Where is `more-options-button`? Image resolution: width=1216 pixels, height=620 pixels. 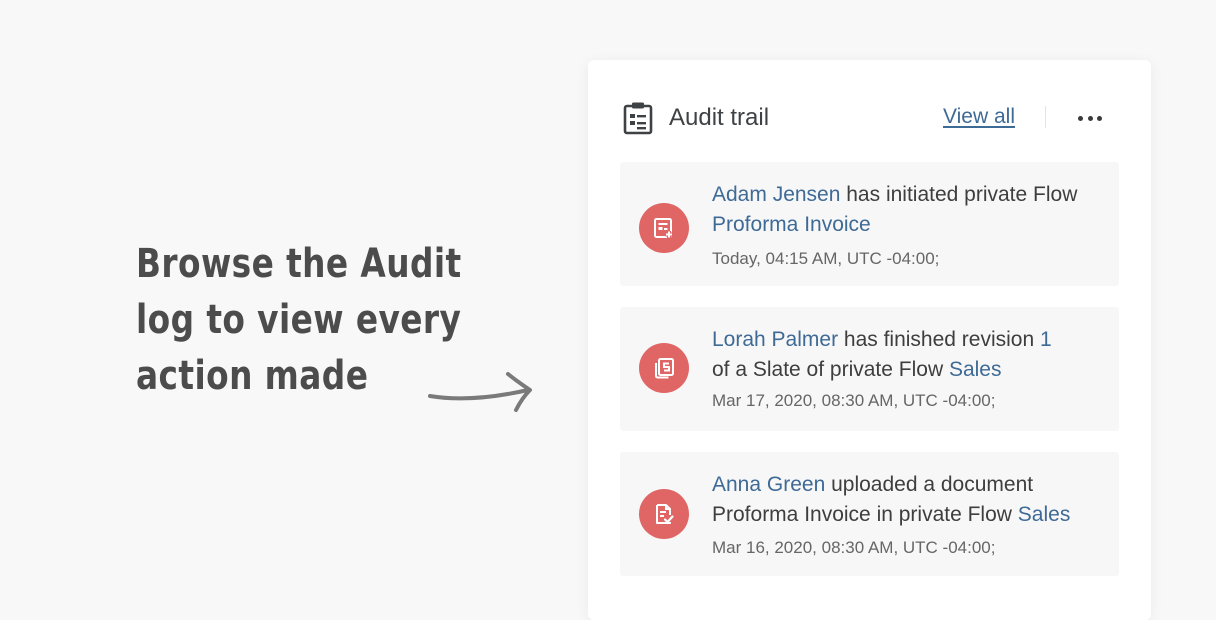
more-options-button is located at coordinates (1090, 118).